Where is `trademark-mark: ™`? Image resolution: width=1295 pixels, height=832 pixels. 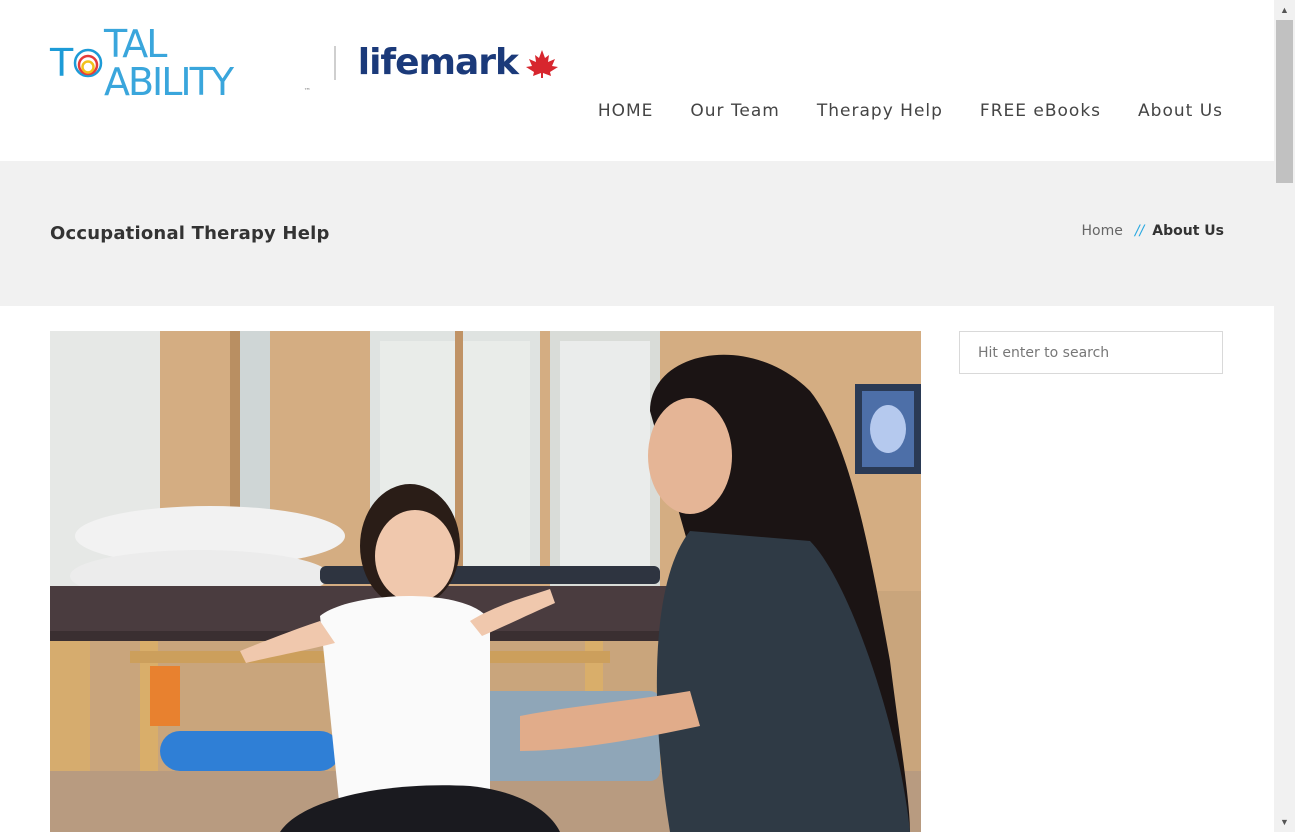
trademark-mark: ™ is located at coordinates (307, 91).